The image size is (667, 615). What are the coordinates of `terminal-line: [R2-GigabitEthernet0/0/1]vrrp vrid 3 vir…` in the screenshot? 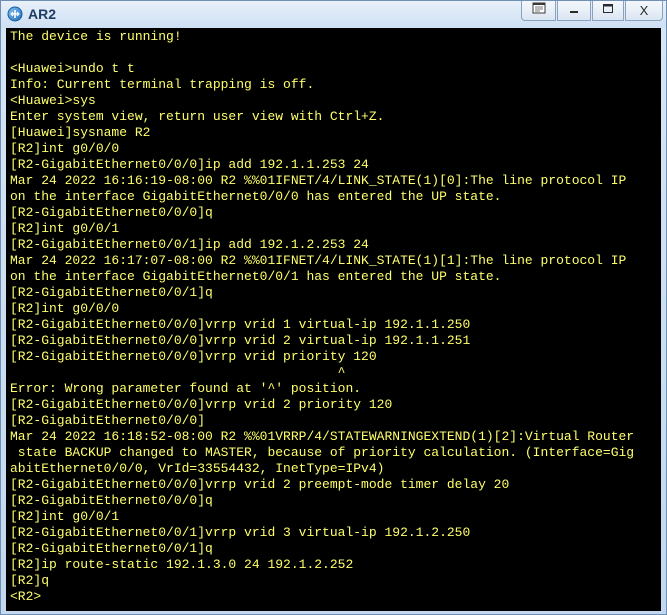 It's located at (240, 532).